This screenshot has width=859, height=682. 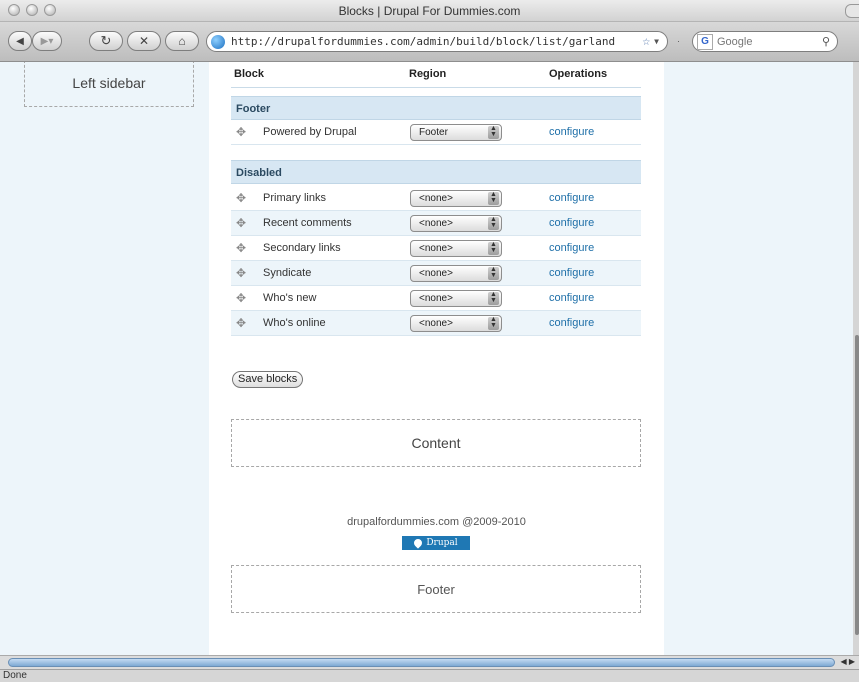 What do you see at coordinates (735, 41) in the screenshot?
I see `search-placeholder: Google` at bounding box center [735, 41].